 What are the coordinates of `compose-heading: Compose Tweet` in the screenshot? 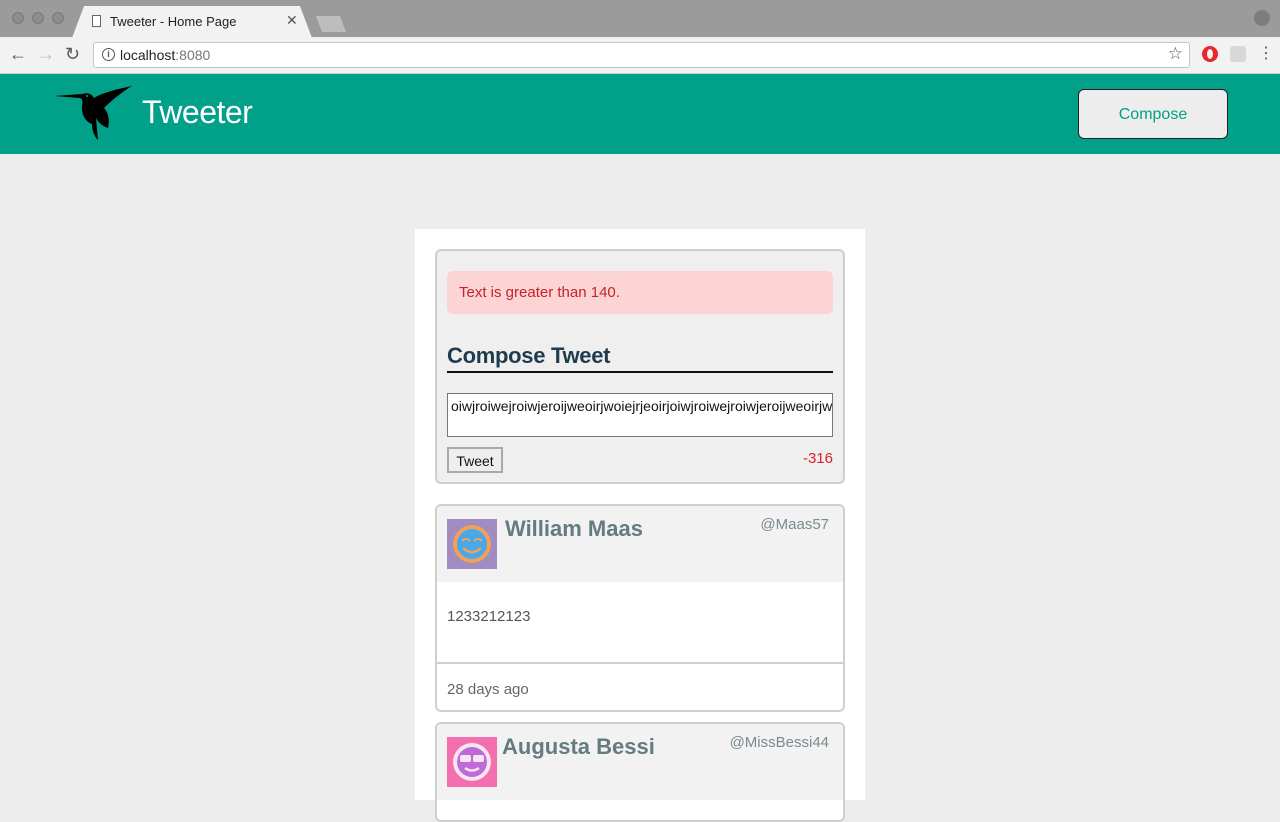 It's located at (640, 358).